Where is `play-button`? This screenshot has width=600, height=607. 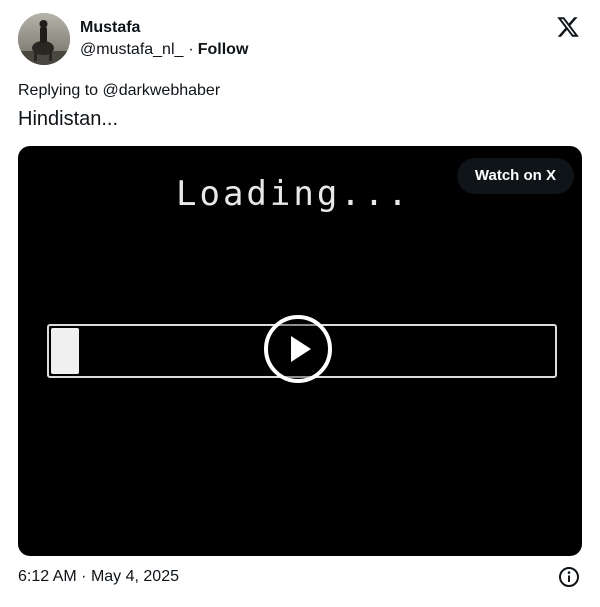 play-button is located at coordinates (298, 349).